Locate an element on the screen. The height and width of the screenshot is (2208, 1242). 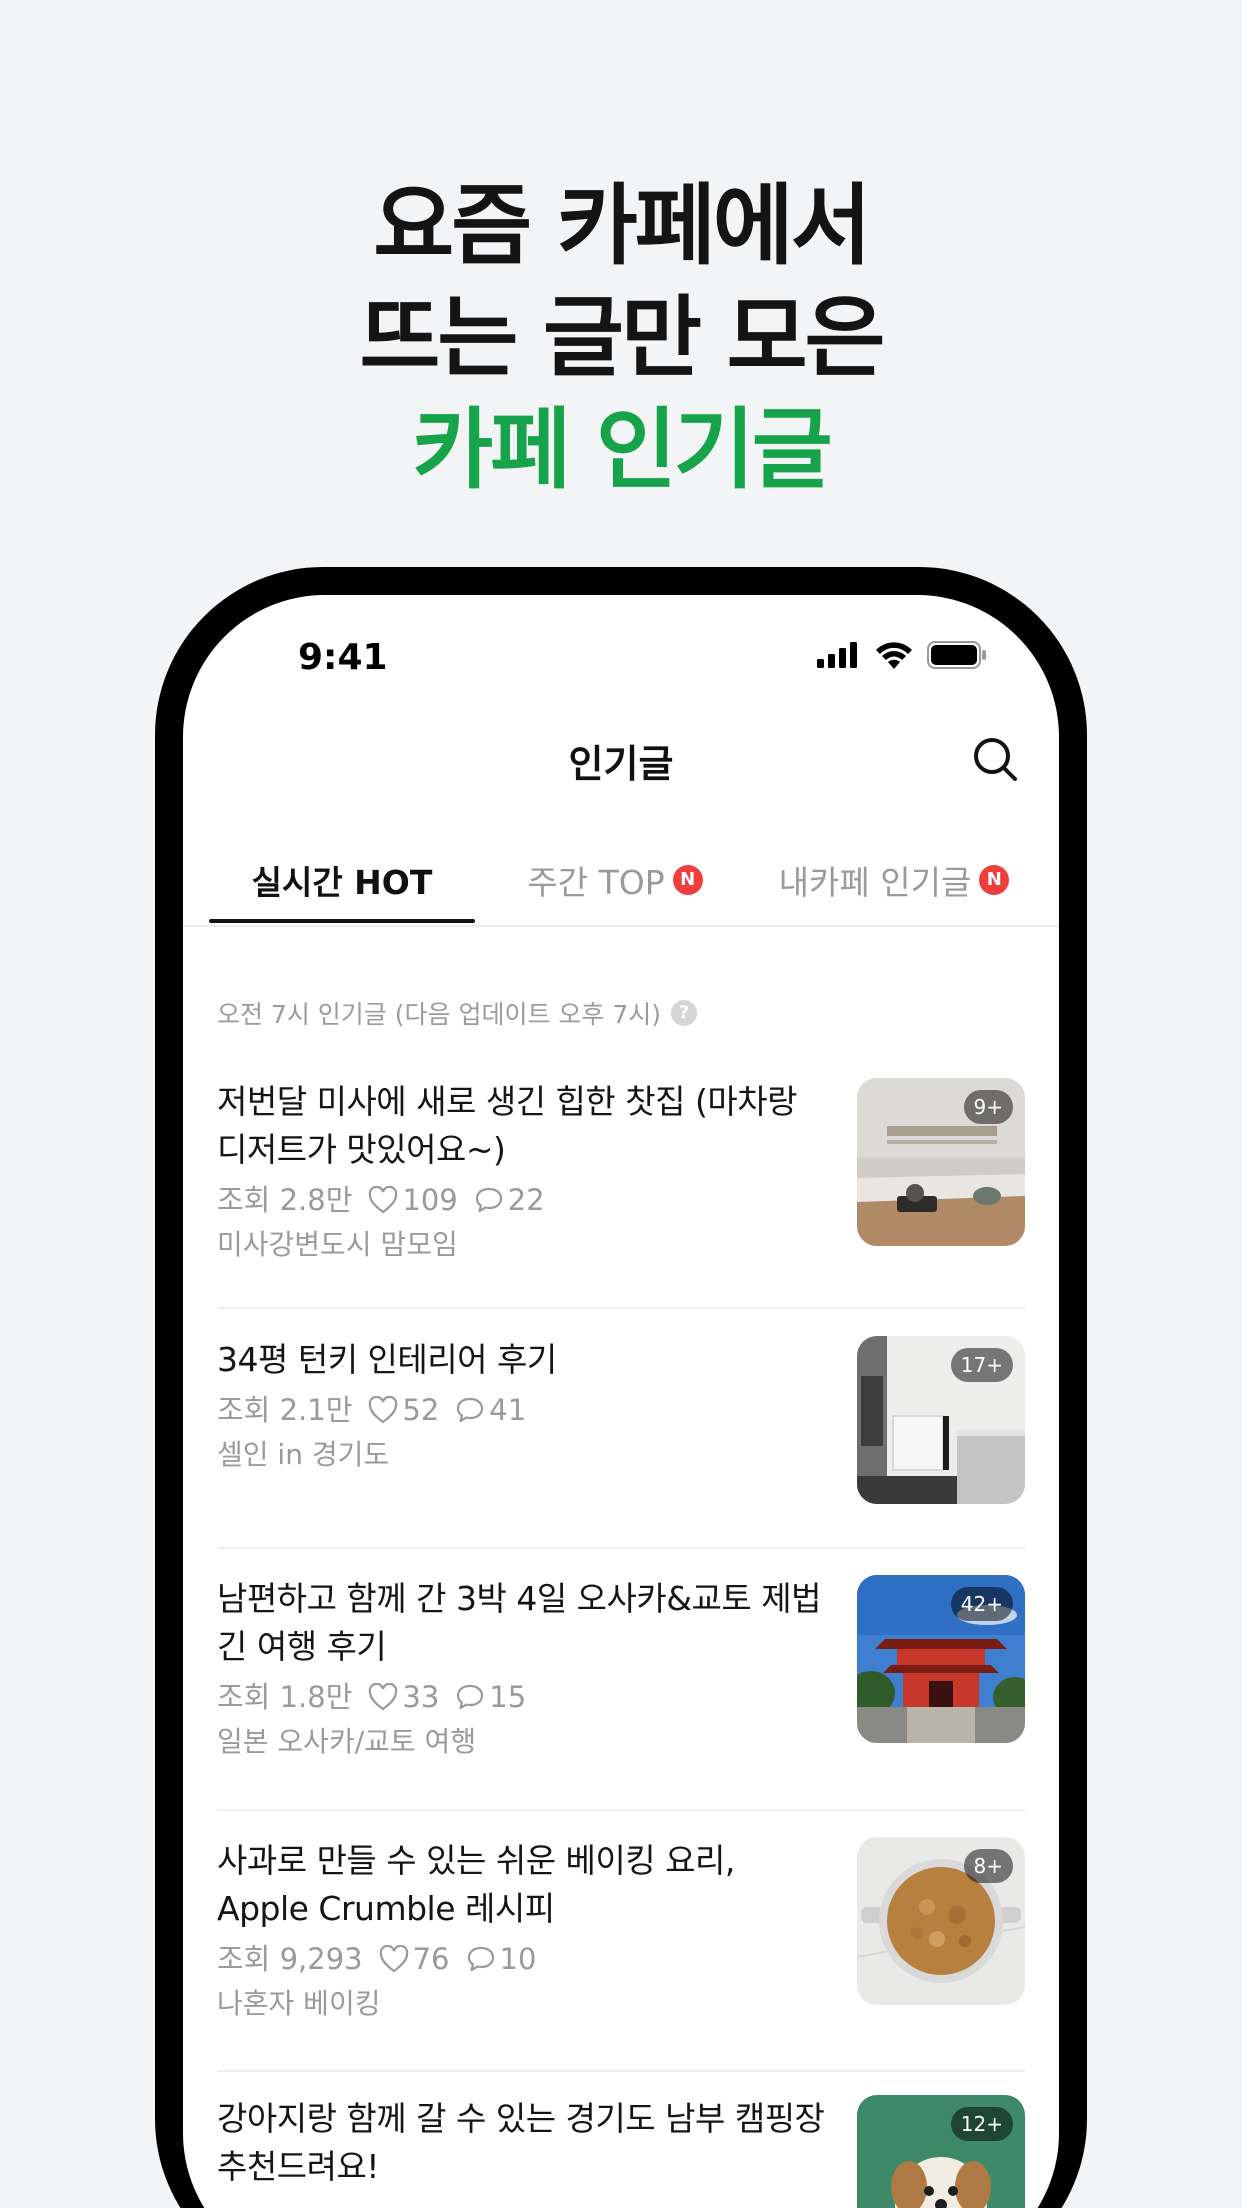
tabs-divider is located at coordinates (621, 926).